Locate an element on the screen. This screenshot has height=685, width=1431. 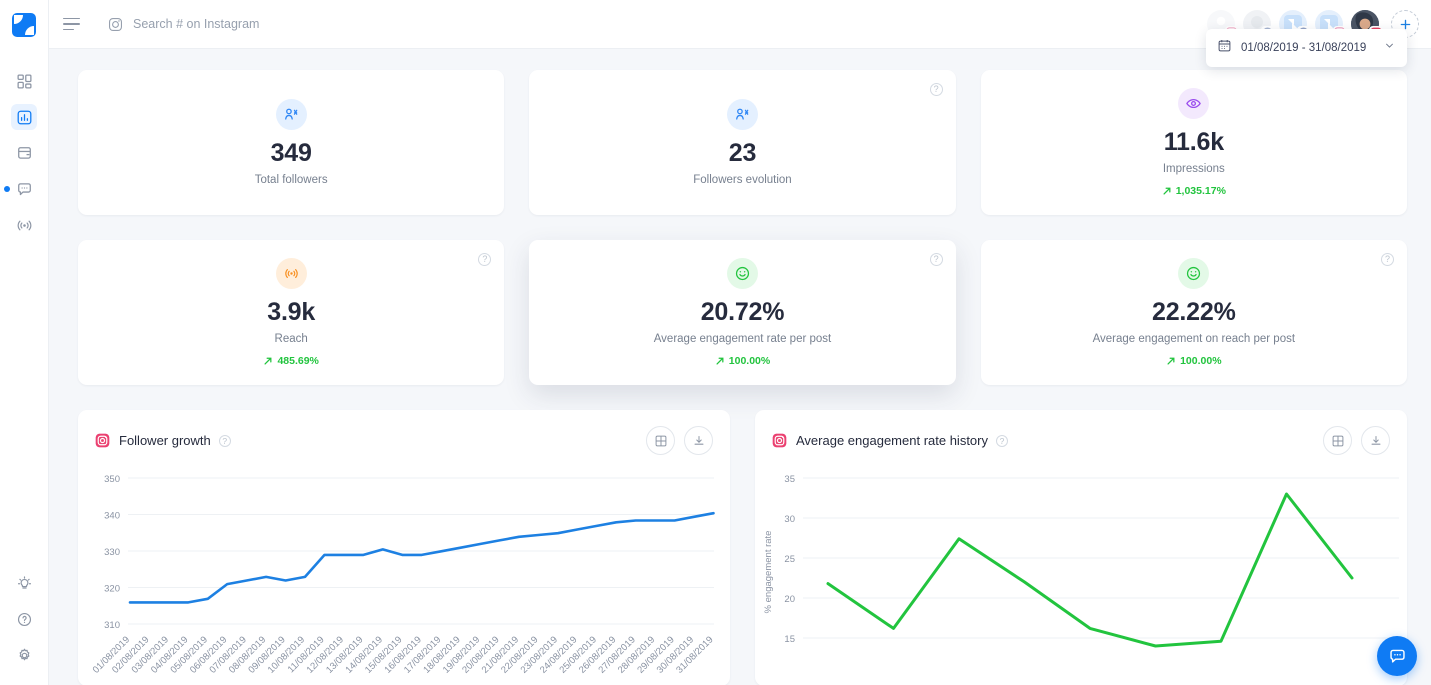
date-range-picker: 01/08/2019 - 31/08/2019 is located at coordinates (1306, 48).